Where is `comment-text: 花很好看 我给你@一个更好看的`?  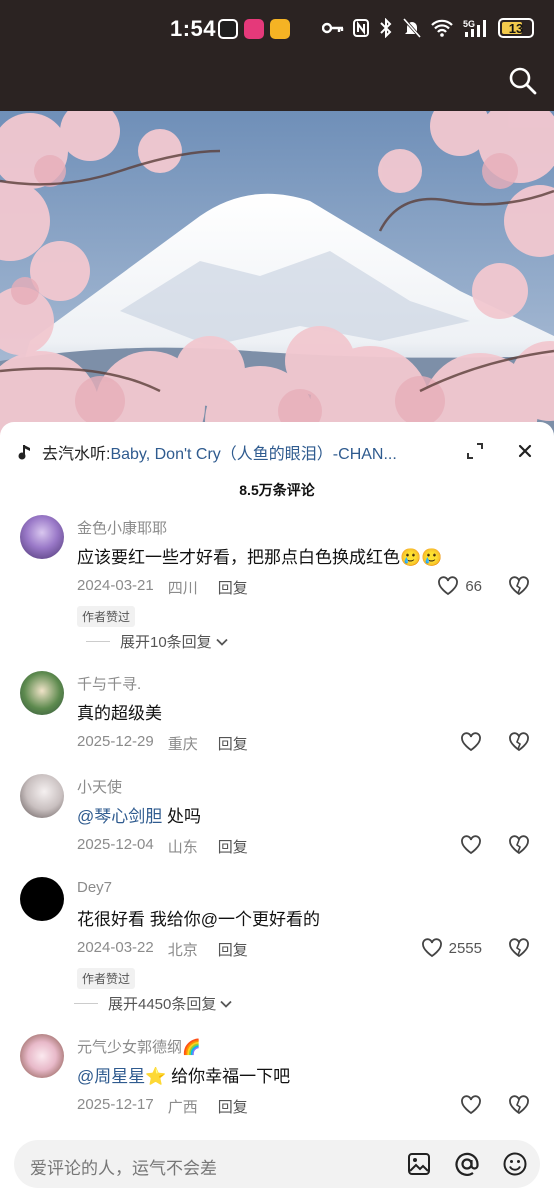
comment-text: 花很好看 我给你@一个更好看的 is located at coordinates (198, 919).